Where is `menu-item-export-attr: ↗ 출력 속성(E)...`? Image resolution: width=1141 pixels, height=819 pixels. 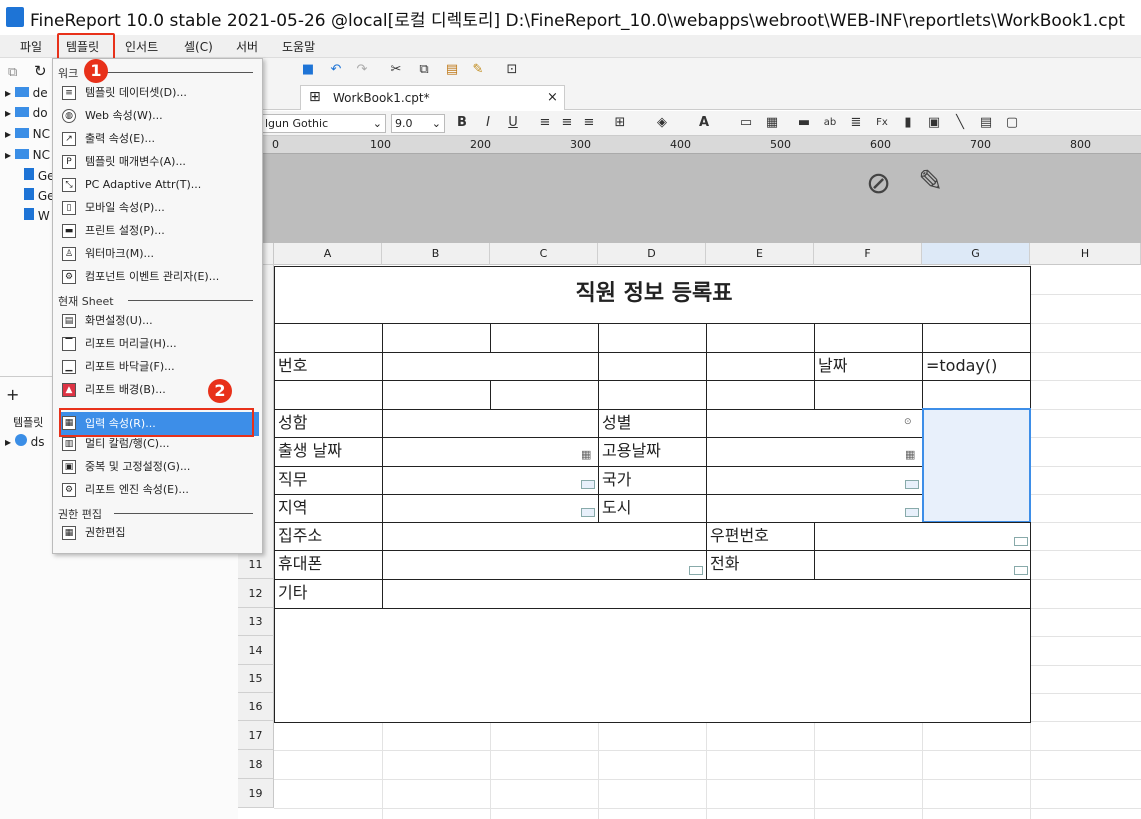 menu-item-export-attr: ↗ 출력 속성(E)... is located at coordinates (159, 139).